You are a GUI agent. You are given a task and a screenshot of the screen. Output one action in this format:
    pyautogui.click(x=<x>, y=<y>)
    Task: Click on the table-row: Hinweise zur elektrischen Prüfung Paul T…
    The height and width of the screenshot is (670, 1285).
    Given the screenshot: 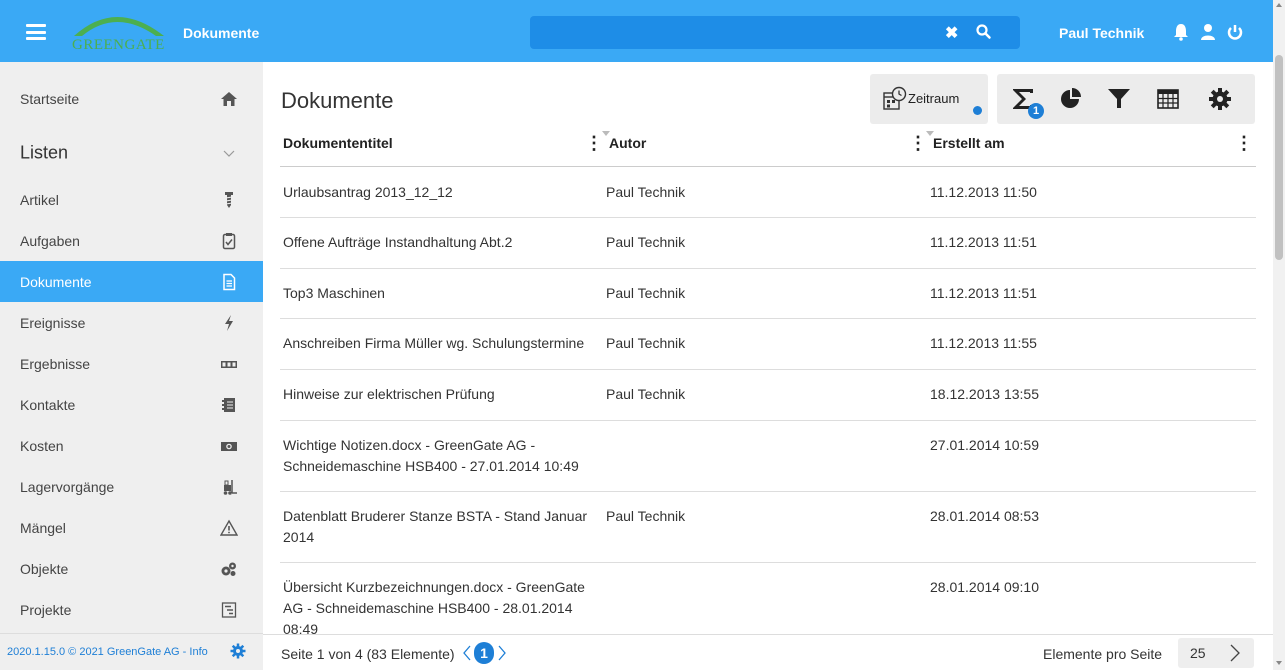 What is the action you would take?
    pyautogui.click(x=768, y=395)
    